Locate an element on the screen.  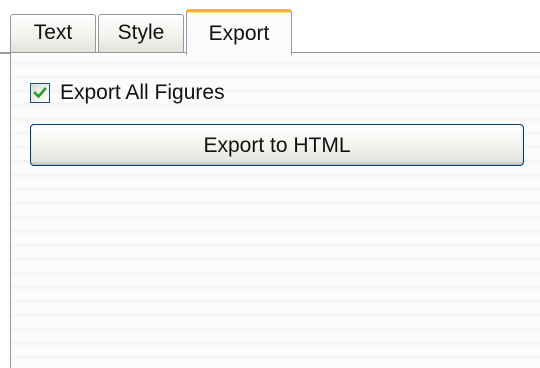
tab-text: Text is located at coordinates (53, 33).